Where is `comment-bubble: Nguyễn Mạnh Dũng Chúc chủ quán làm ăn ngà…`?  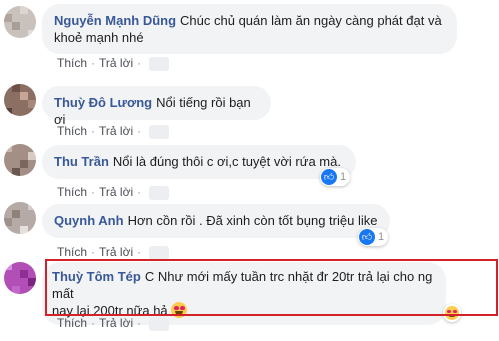 comment-bubble: Nguyễn Mạnh Dũng Chúc chủ quán làm ăn ngà… is located at coordinates (249, 29).